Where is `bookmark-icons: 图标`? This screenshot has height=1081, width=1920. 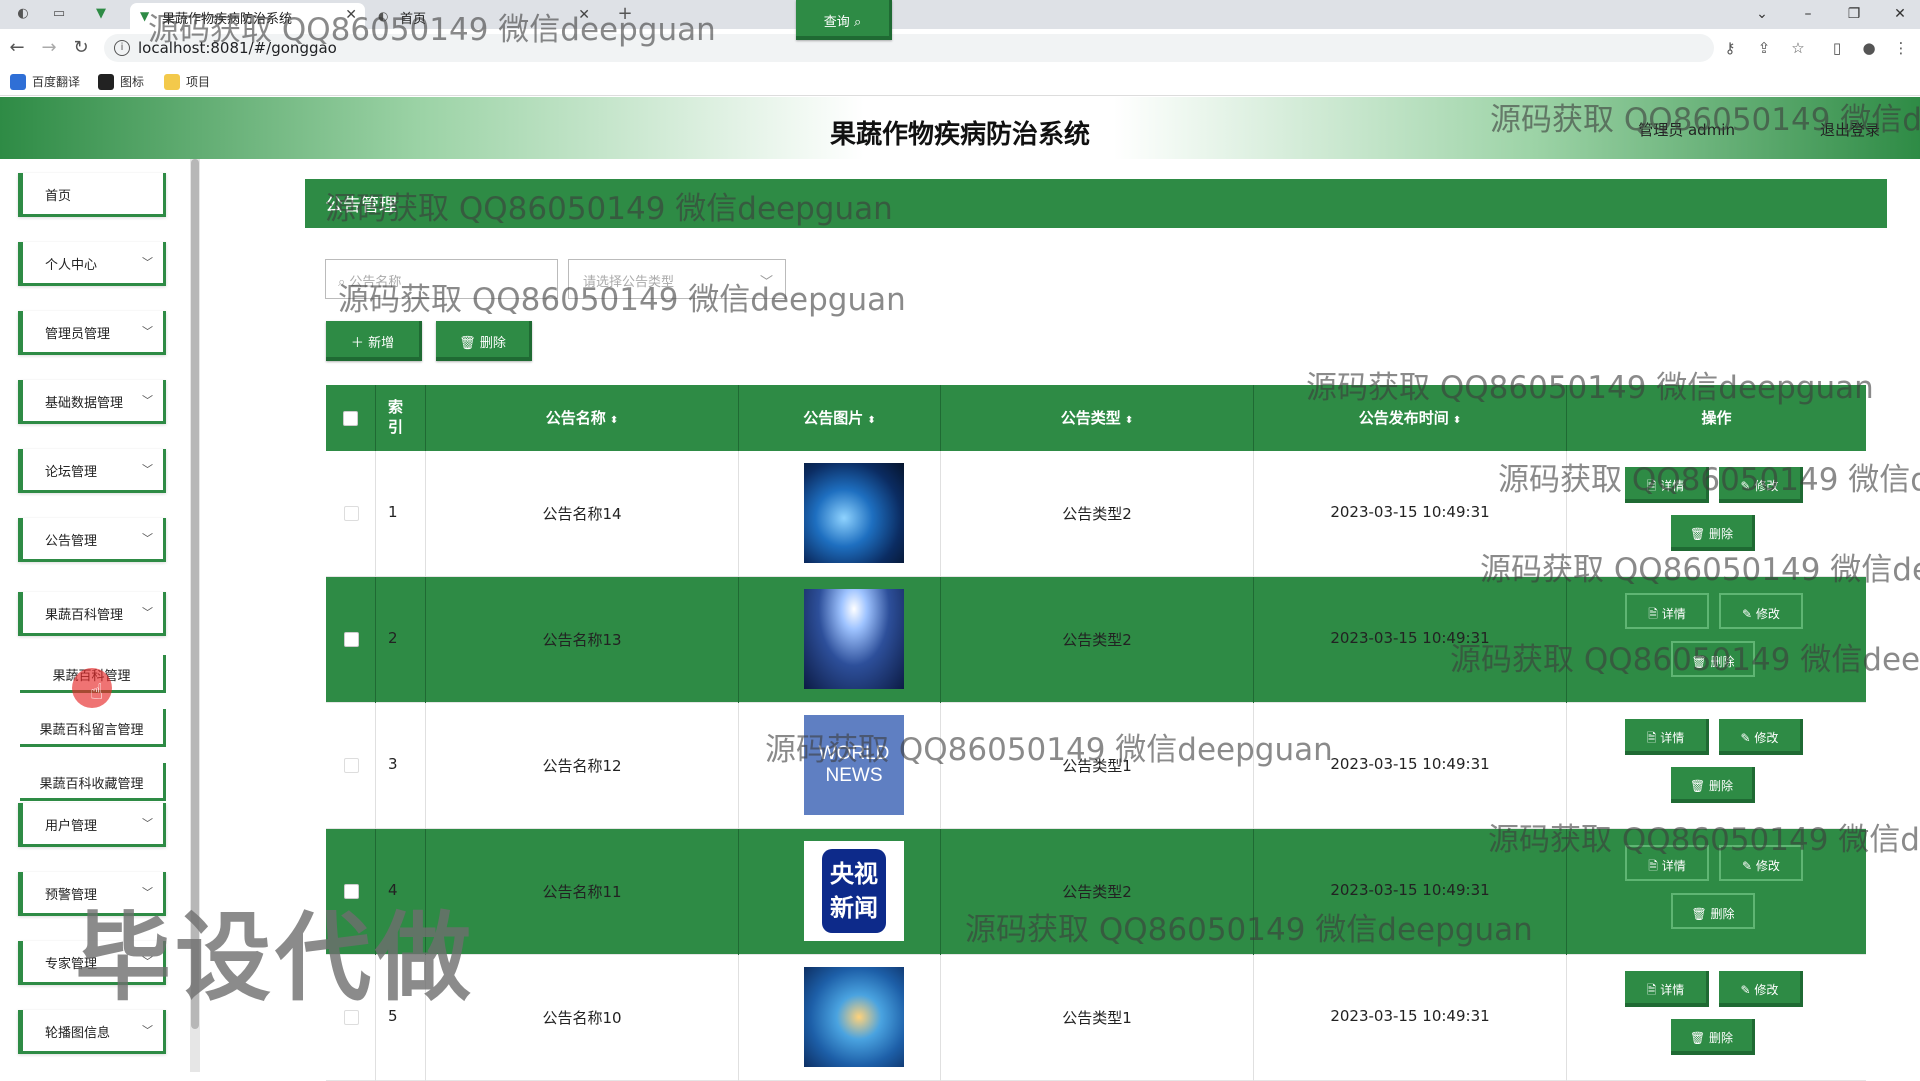
bookmark-icons: 图标 is located at coordinates (121, 82).